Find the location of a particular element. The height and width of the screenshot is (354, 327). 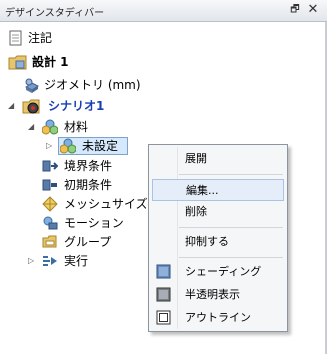

initial-condition-icon is located at coordinates (50, 185).